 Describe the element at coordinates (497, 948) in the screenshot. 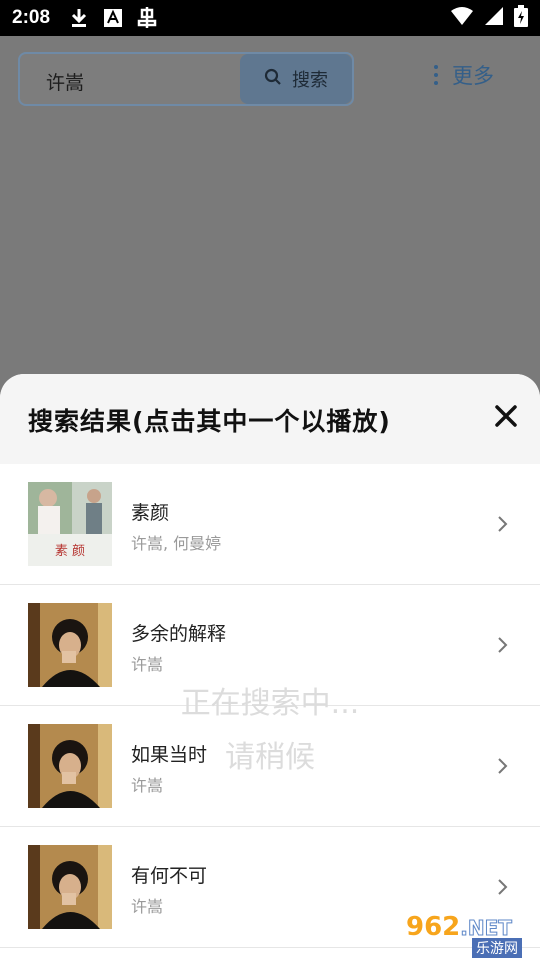

I see `watermark-sub: 乐游网` at that location.